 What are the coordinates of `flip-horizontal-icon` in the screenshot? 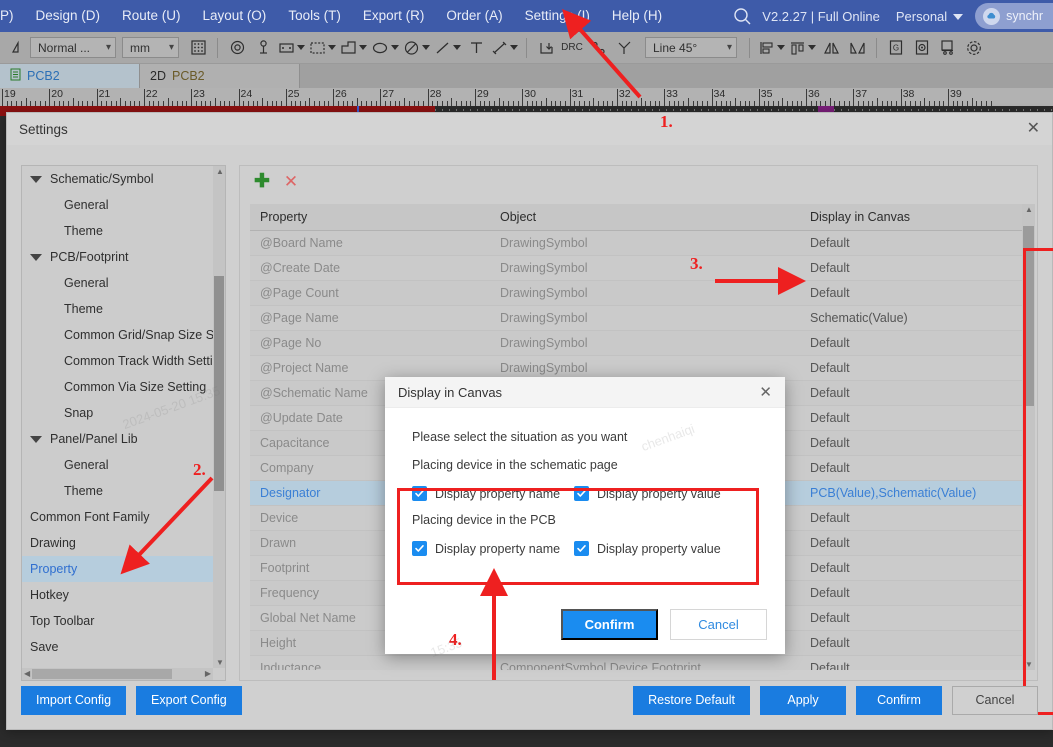 It's located at (831, 48).